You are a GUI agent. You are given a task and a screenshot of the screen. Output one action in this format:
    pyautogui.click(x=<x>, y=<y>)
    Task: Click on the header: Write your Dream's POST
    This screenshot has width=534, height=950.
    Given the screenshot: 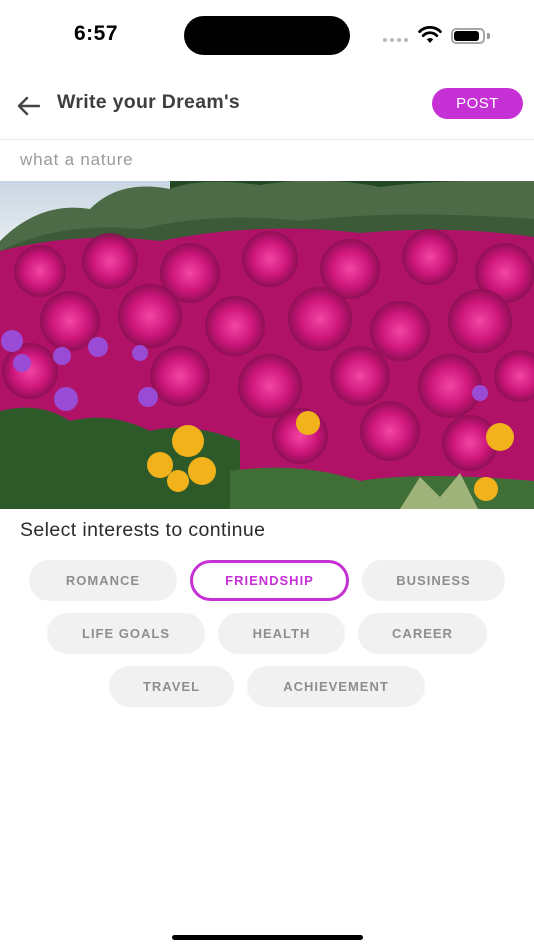 What is the action you would take?
    pyautogui.click(x=267, y=109)
    